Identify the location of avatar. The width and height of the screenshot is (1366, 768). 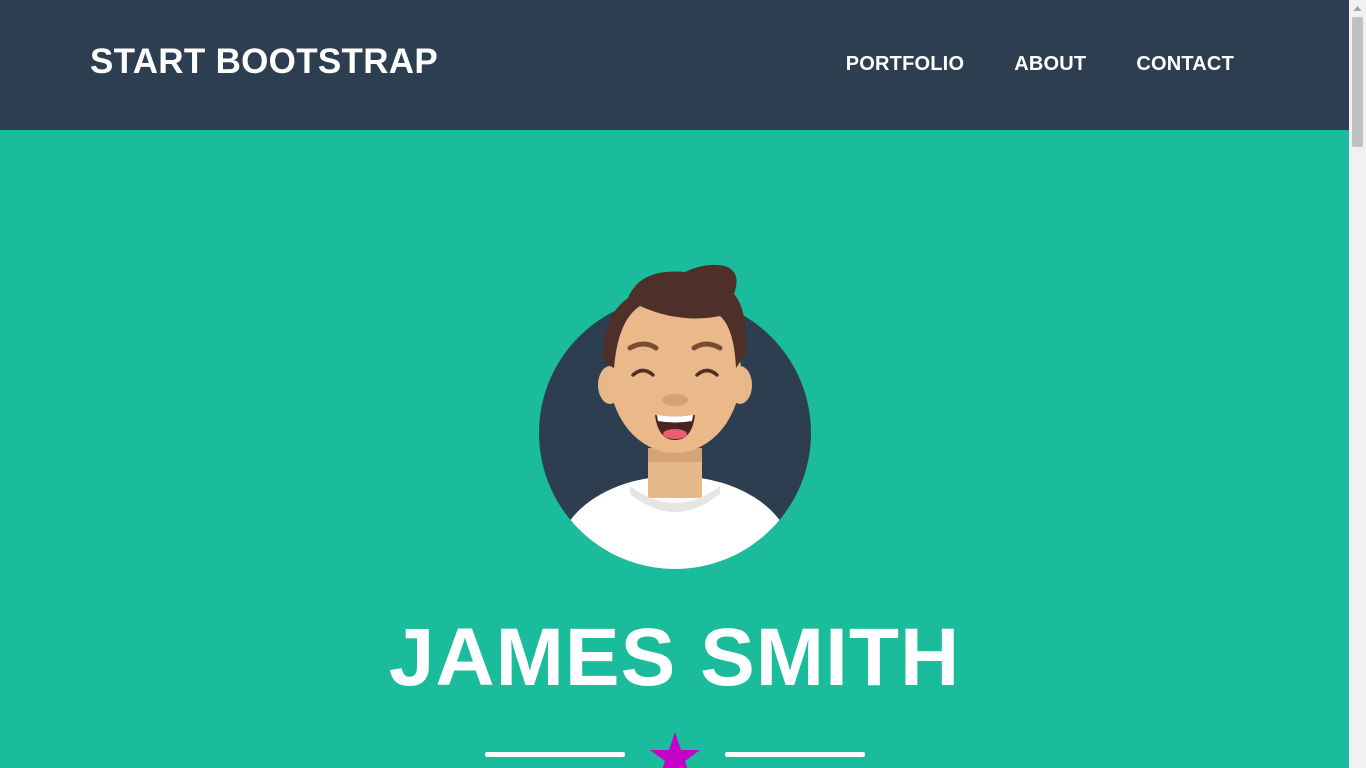
(675, 416).